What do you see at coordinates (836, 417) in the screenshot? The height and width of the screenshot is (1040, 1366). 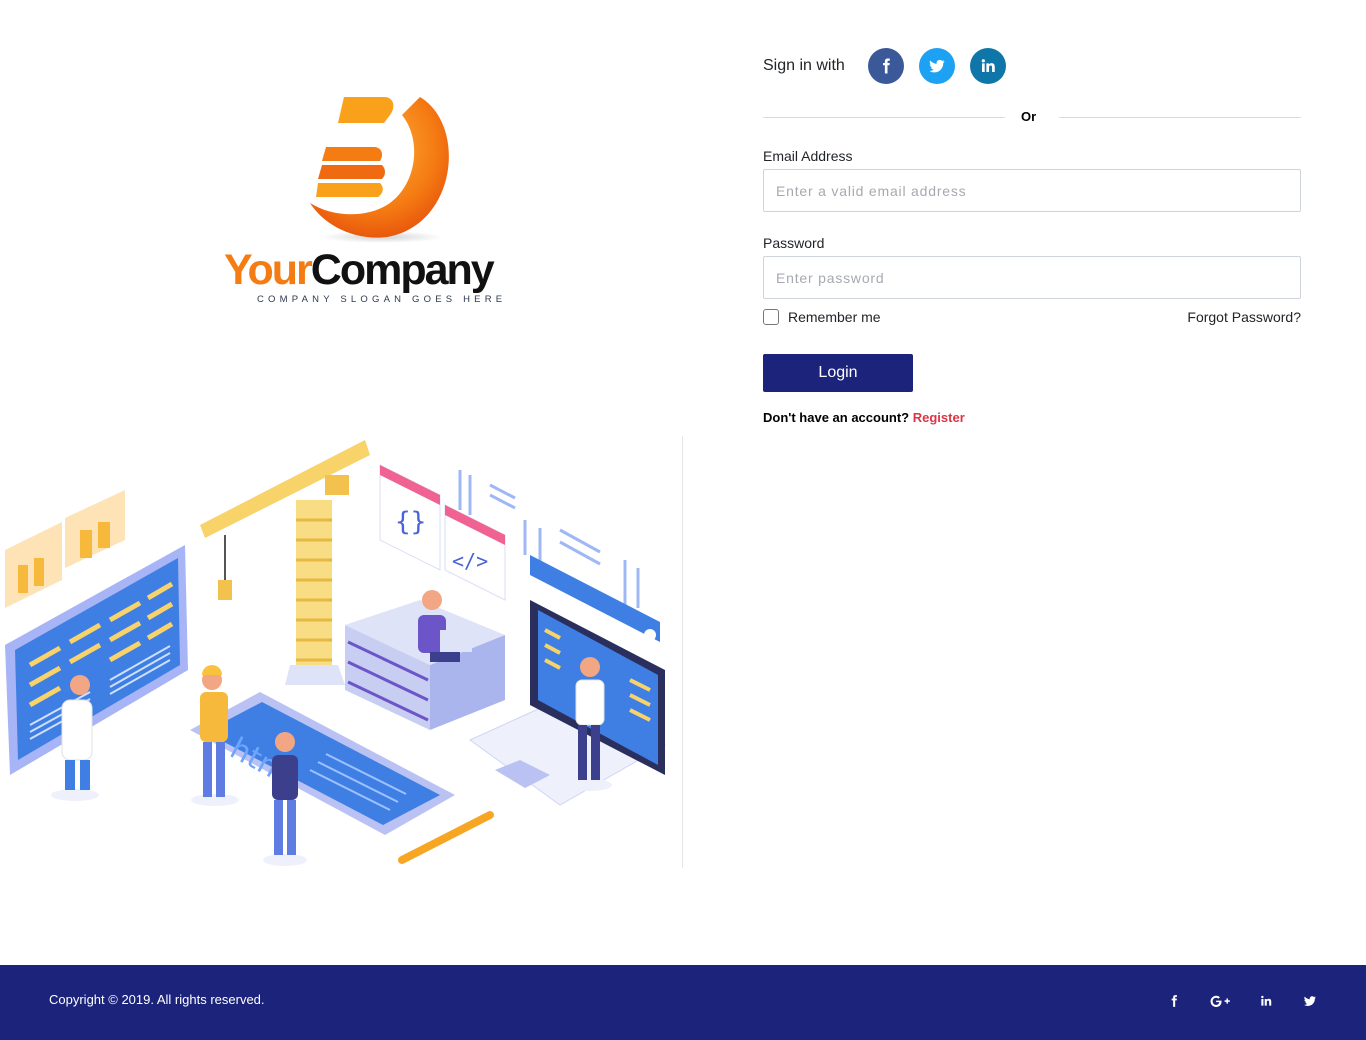 I see `no-account-text: Don't have an account?` at bounding box center [836, 417].